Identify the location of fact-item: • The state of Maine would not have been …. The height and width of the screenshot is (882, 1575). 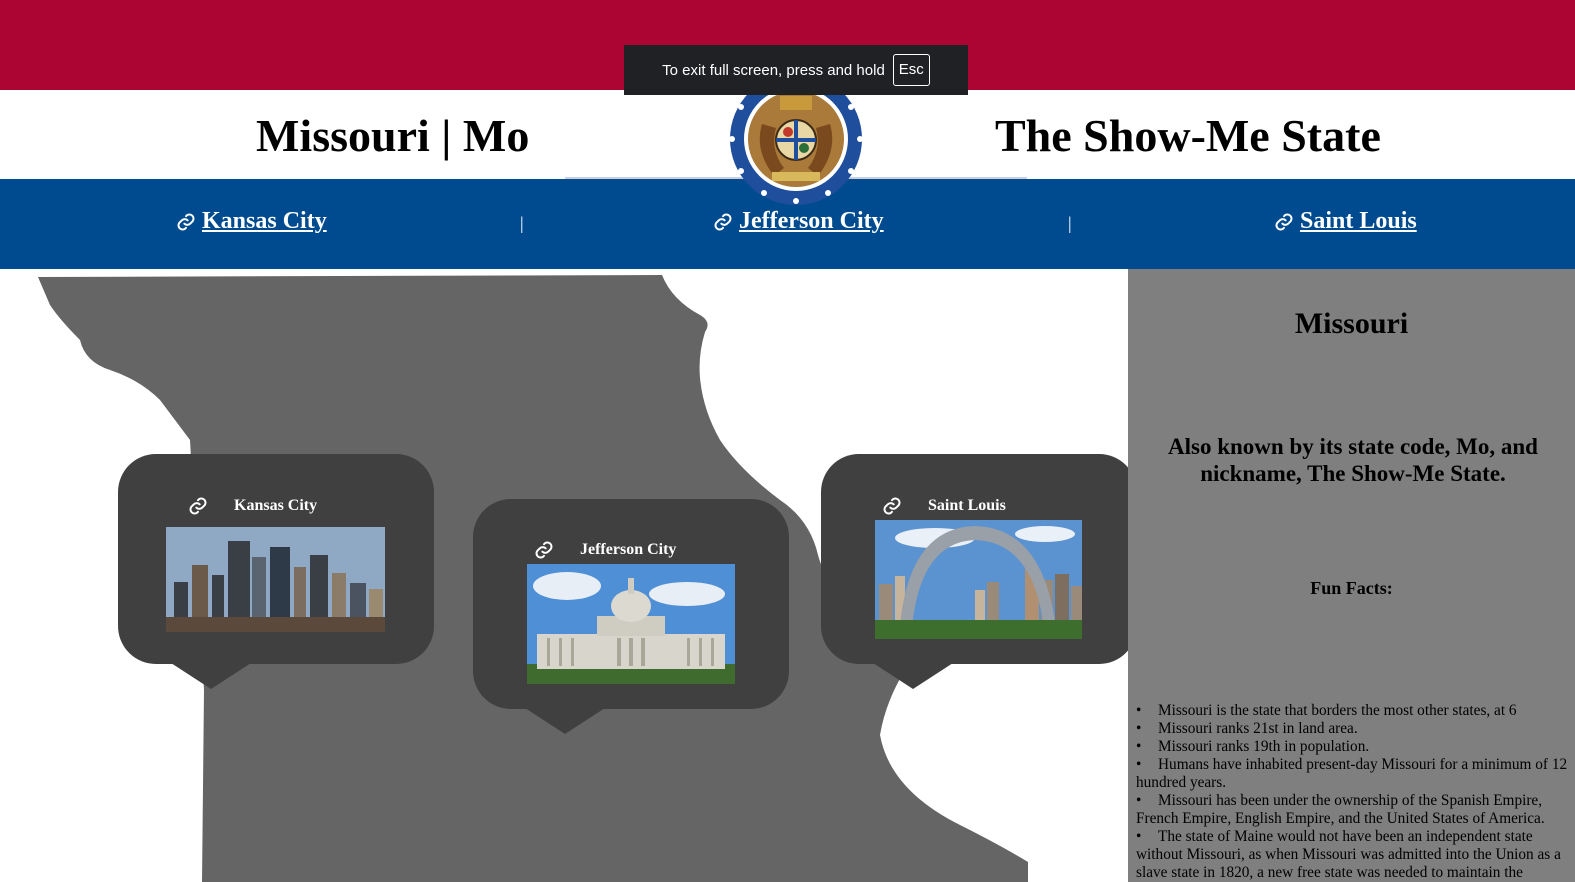
(1348, 854).